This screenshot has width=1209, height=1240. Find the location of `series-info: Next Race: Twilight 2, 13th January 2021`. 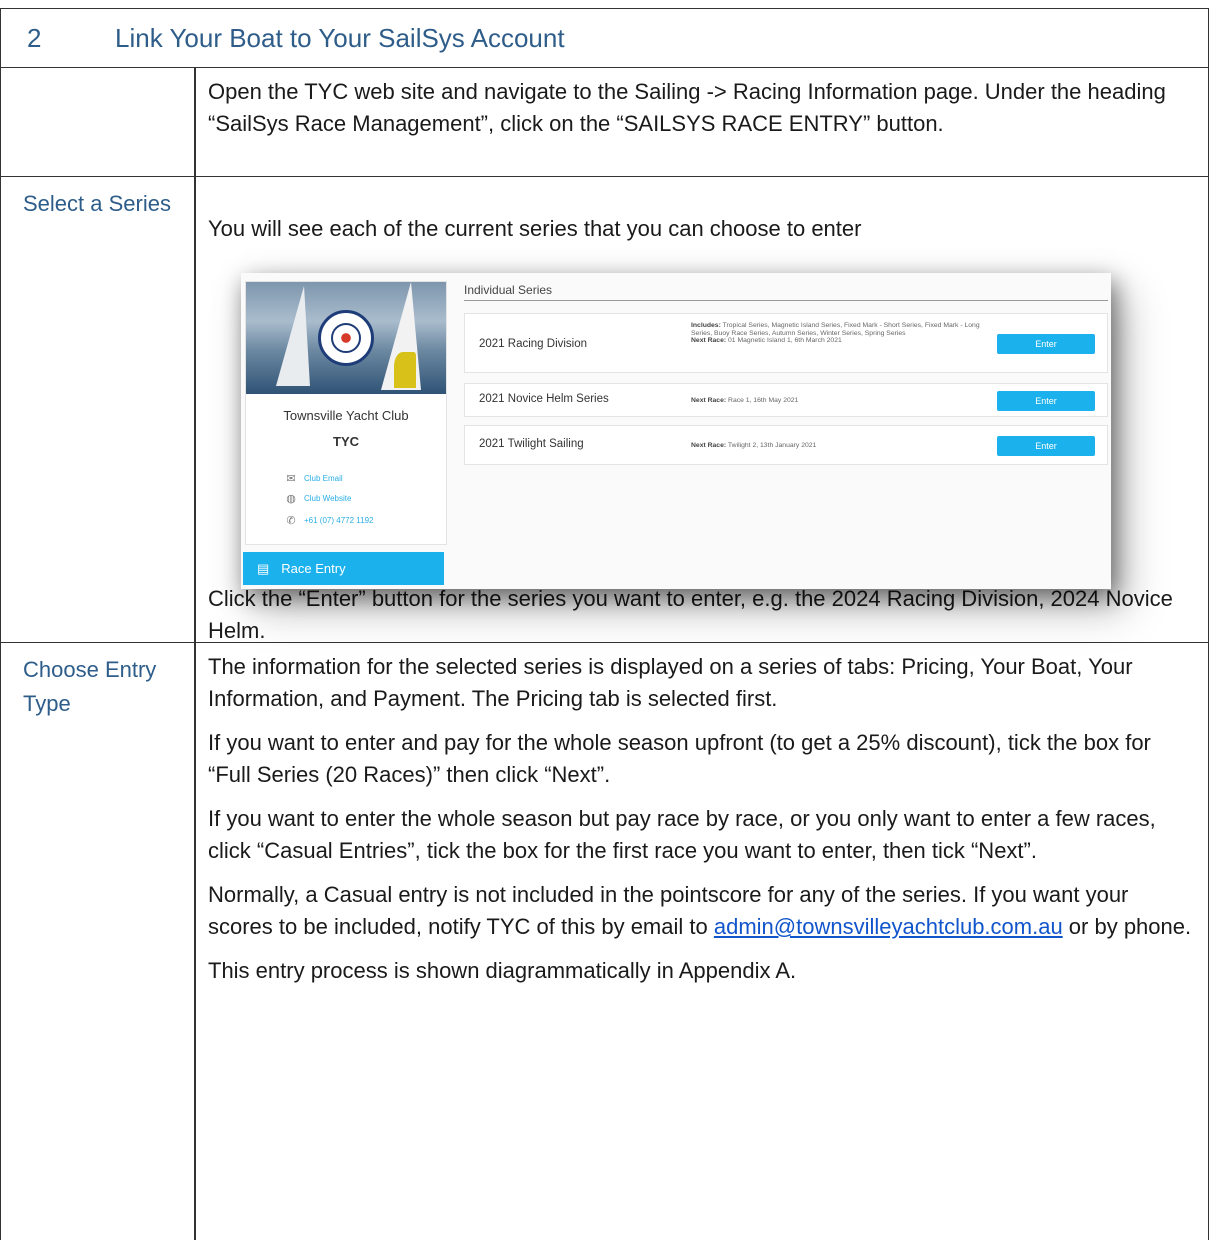

series-info: Next Race: Twilight 2, 13th January 2021 is located at coordinates (754, 445).